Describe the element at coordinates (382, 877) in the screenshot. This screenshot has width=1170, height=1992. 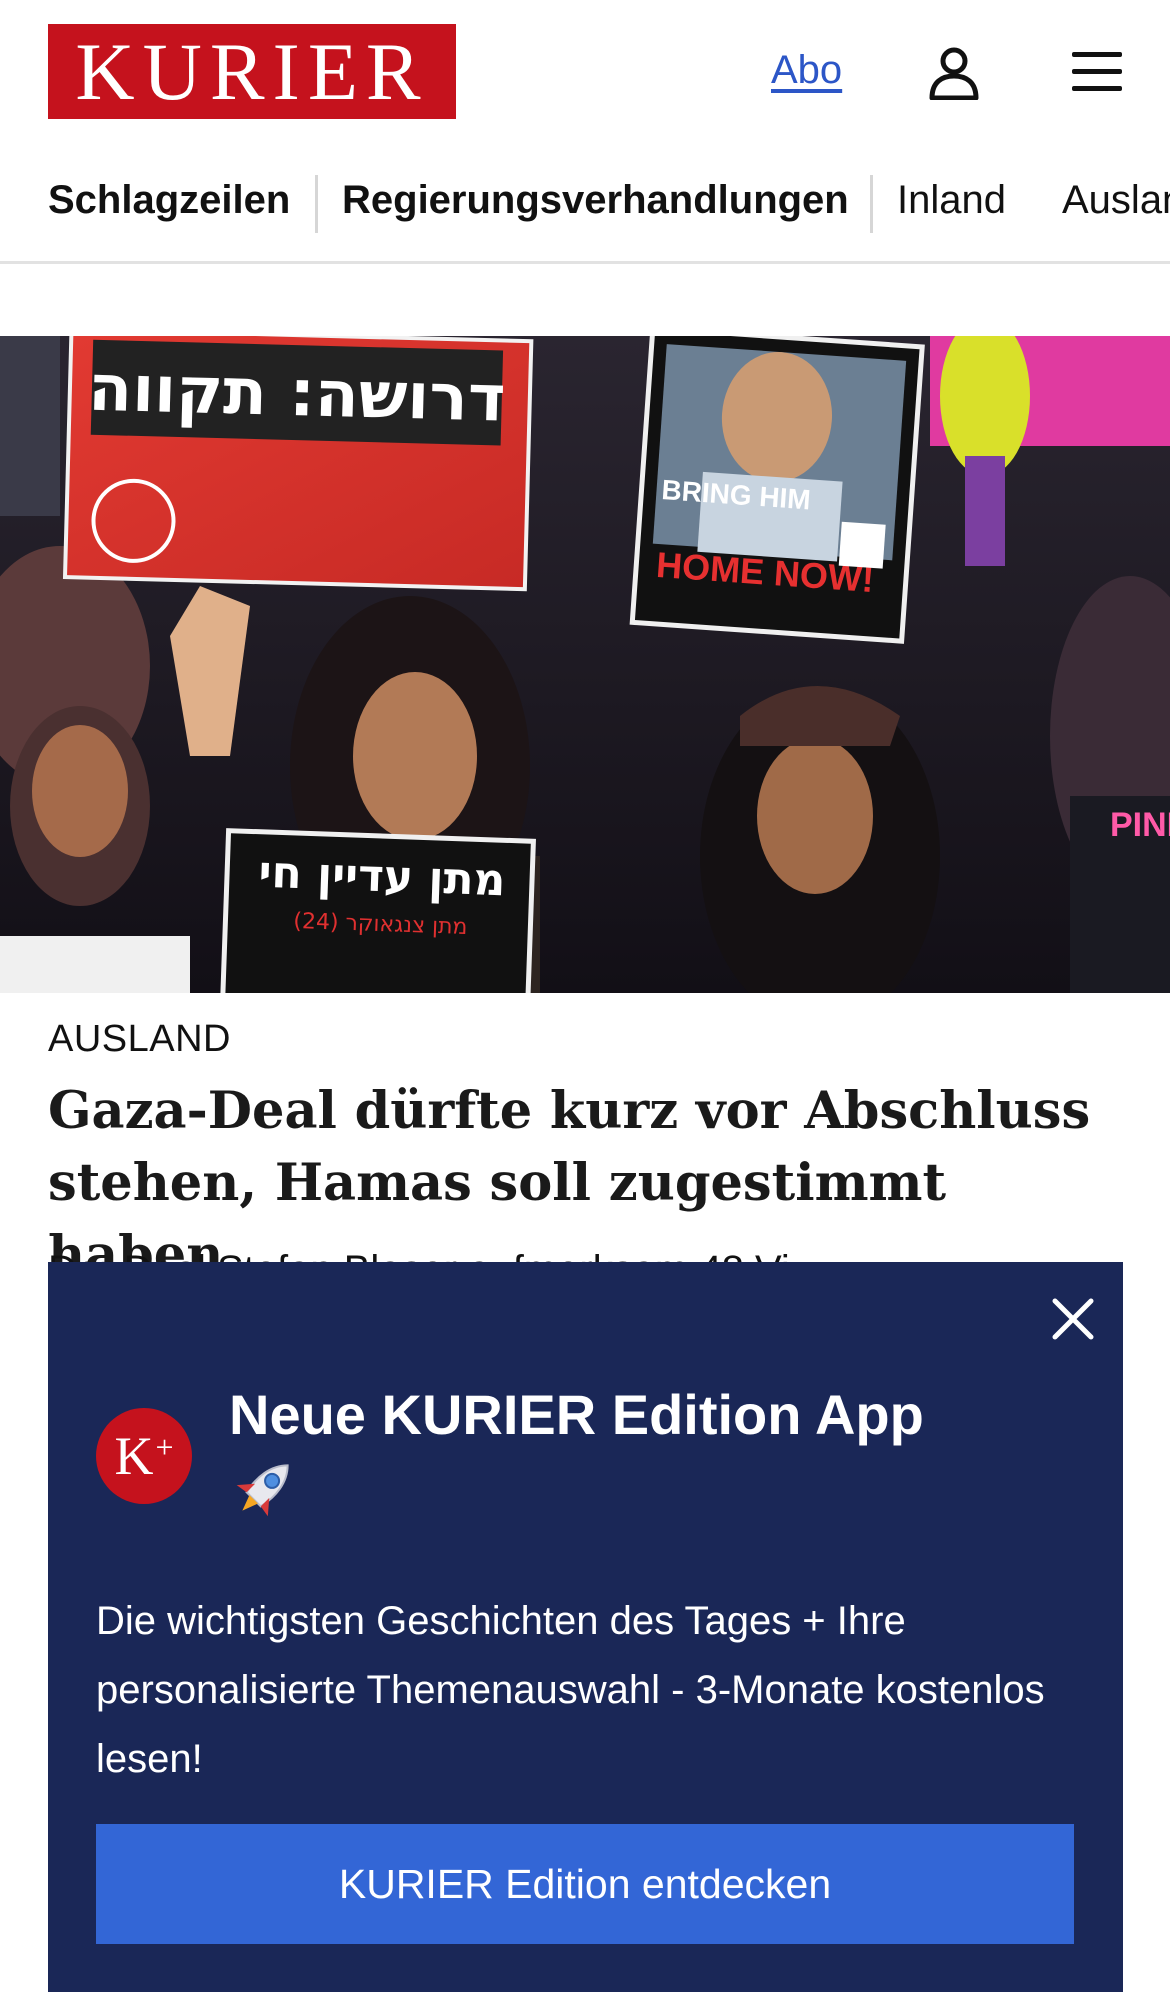
I see `sign-hebrew-bottom: מתן עדיין חי` at that location.